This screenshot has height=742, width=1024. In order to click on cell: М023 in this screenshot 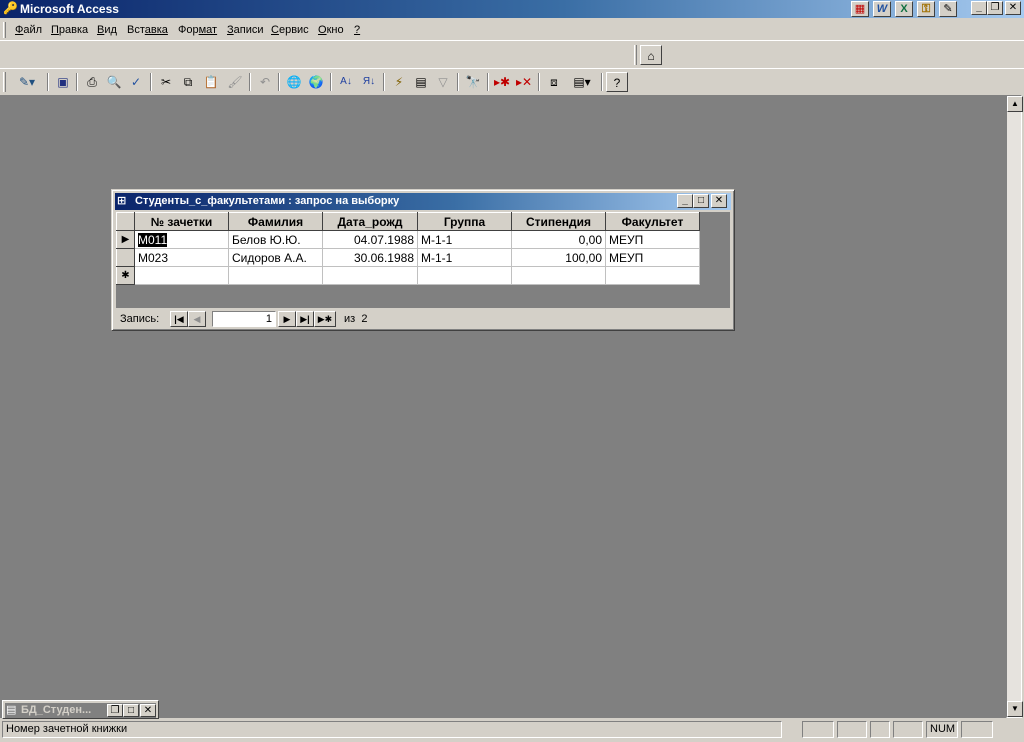, I will do `click(181, 257)`.